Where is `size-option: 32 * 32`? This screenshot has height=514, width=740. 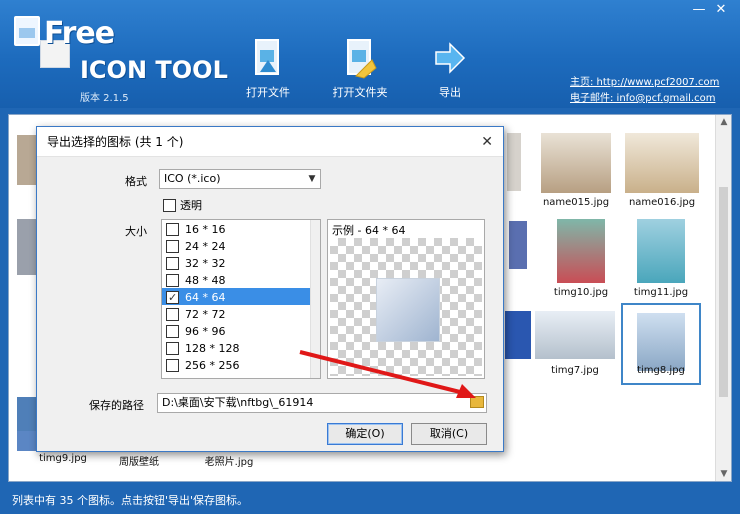
size-option: 32 * 32 is located at coordinates (241, 262).